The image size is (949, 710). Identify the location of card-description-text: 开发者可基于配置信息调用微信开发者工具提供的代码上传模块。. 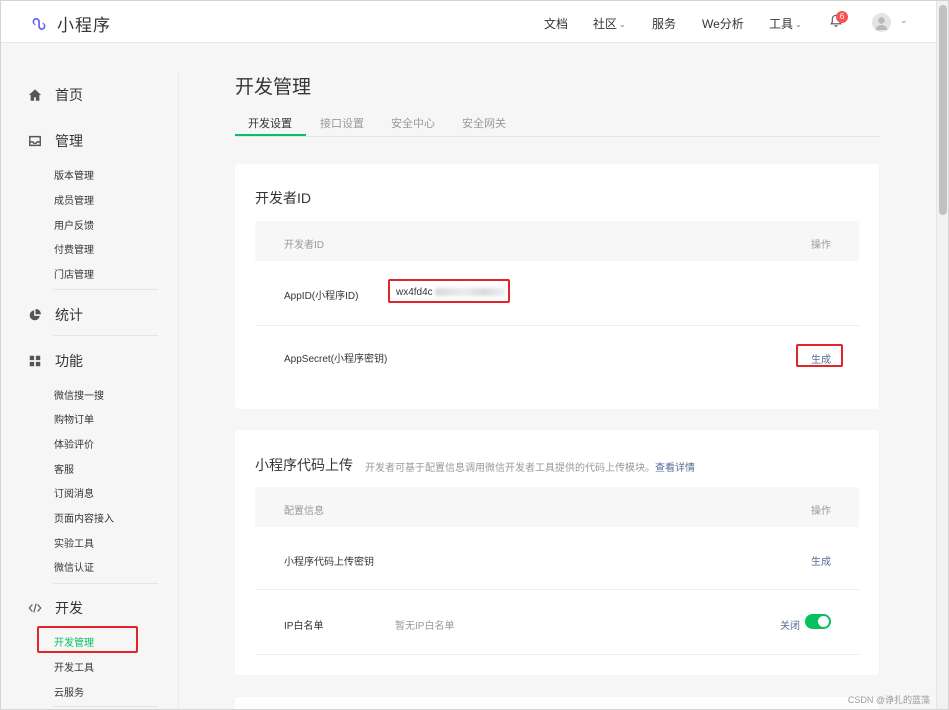
(510, 468).